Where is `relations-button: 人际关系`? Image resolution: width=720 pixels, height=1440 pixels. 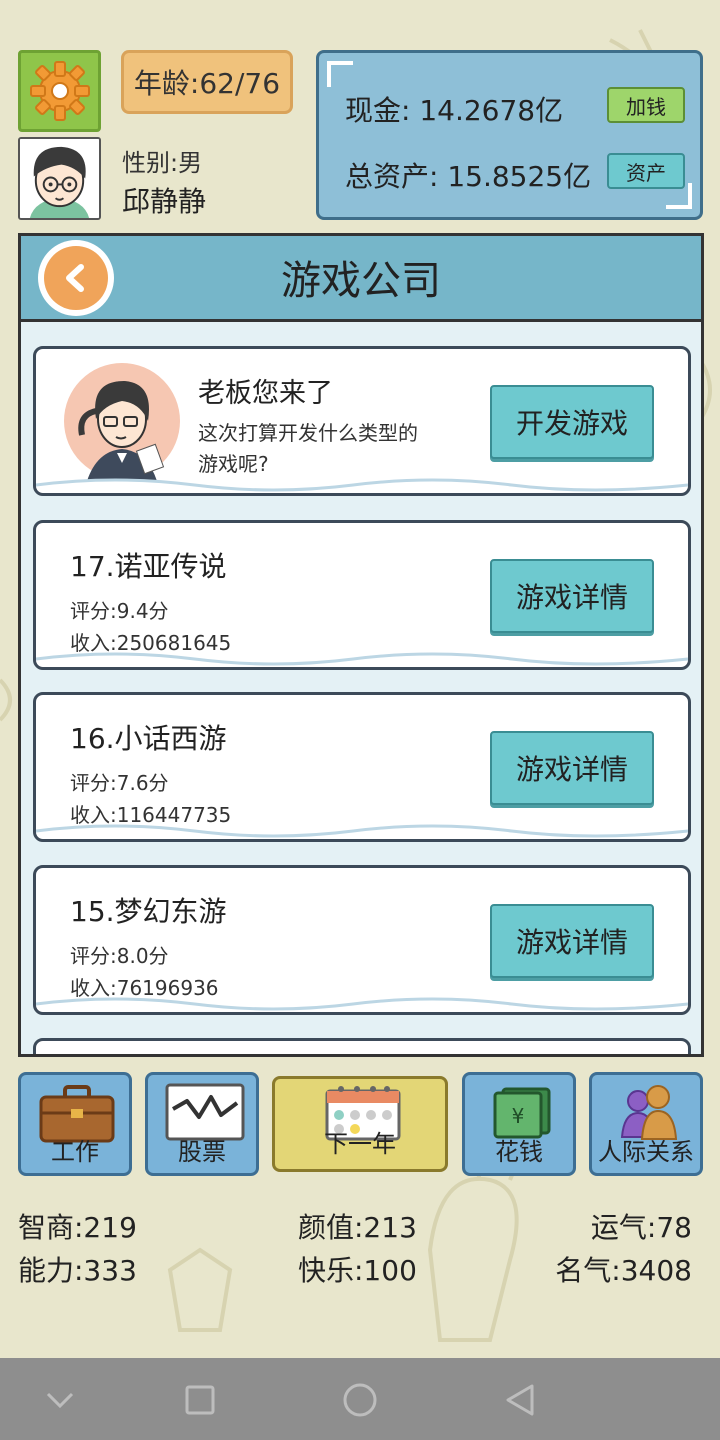
relations-button: 人际关系 is located at coordinates (646, 1124).